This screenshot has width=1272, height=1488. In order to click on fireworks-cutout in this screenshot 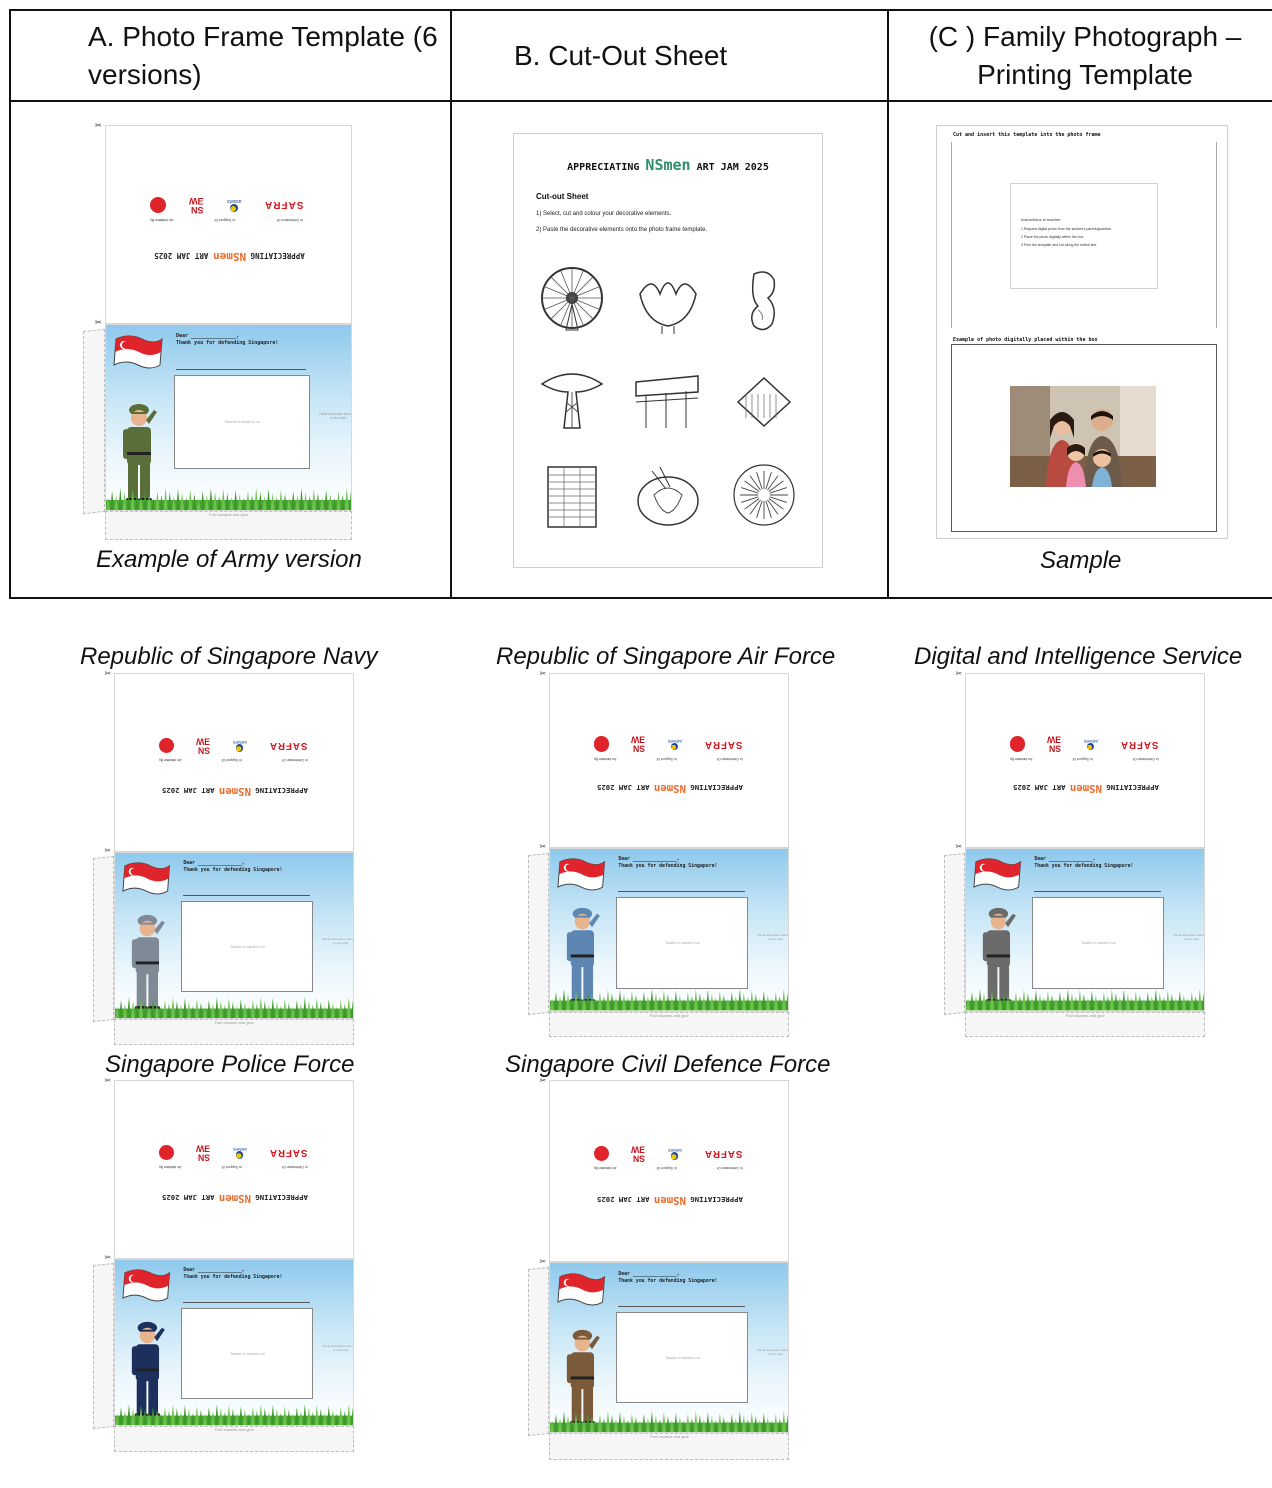, I will do `click(764, 495)`.